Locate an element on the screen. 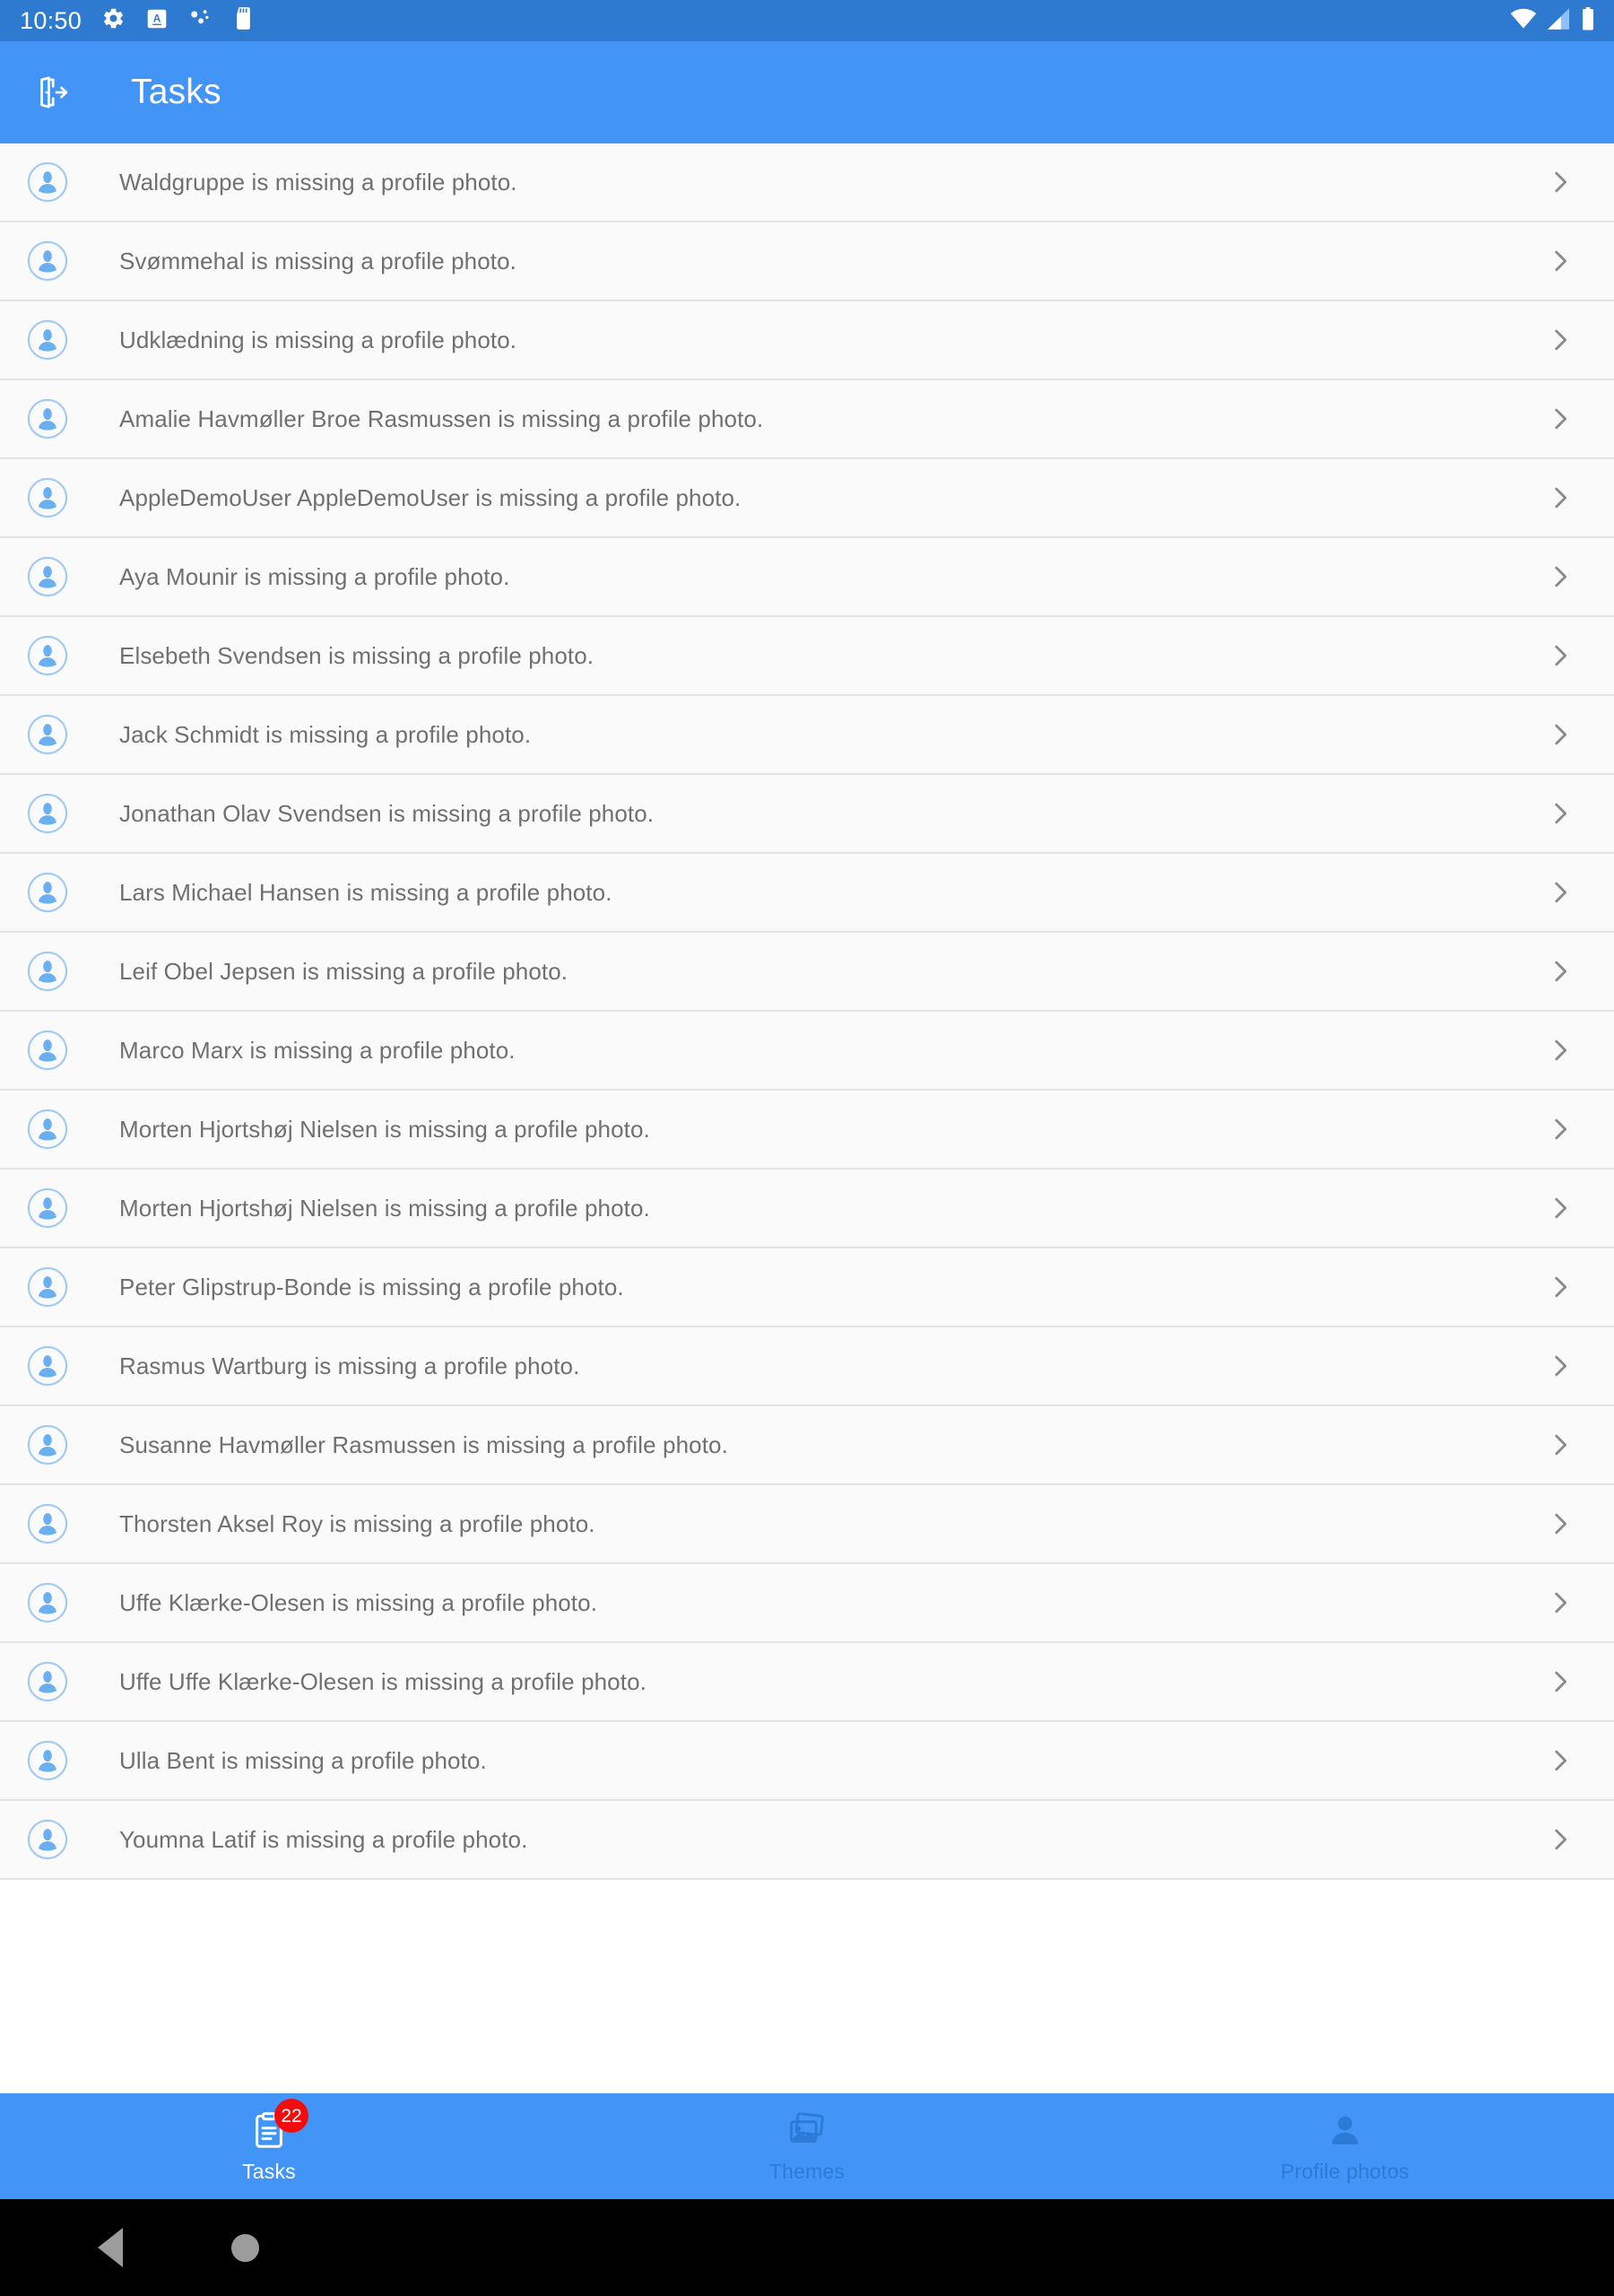 The width and height of the screenshot is (1614, 2296). task-list-item: Youmna Latif is missing a profile photo. is located at coordinates (807, 1840).